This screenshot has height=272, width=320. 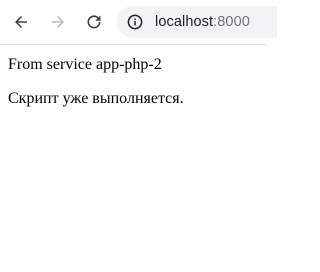 What do you see at coordinates (96, 98) in the screenshot?
I see `status-message: Скрипт уже выполняется.` at bounding box center [96, 98].